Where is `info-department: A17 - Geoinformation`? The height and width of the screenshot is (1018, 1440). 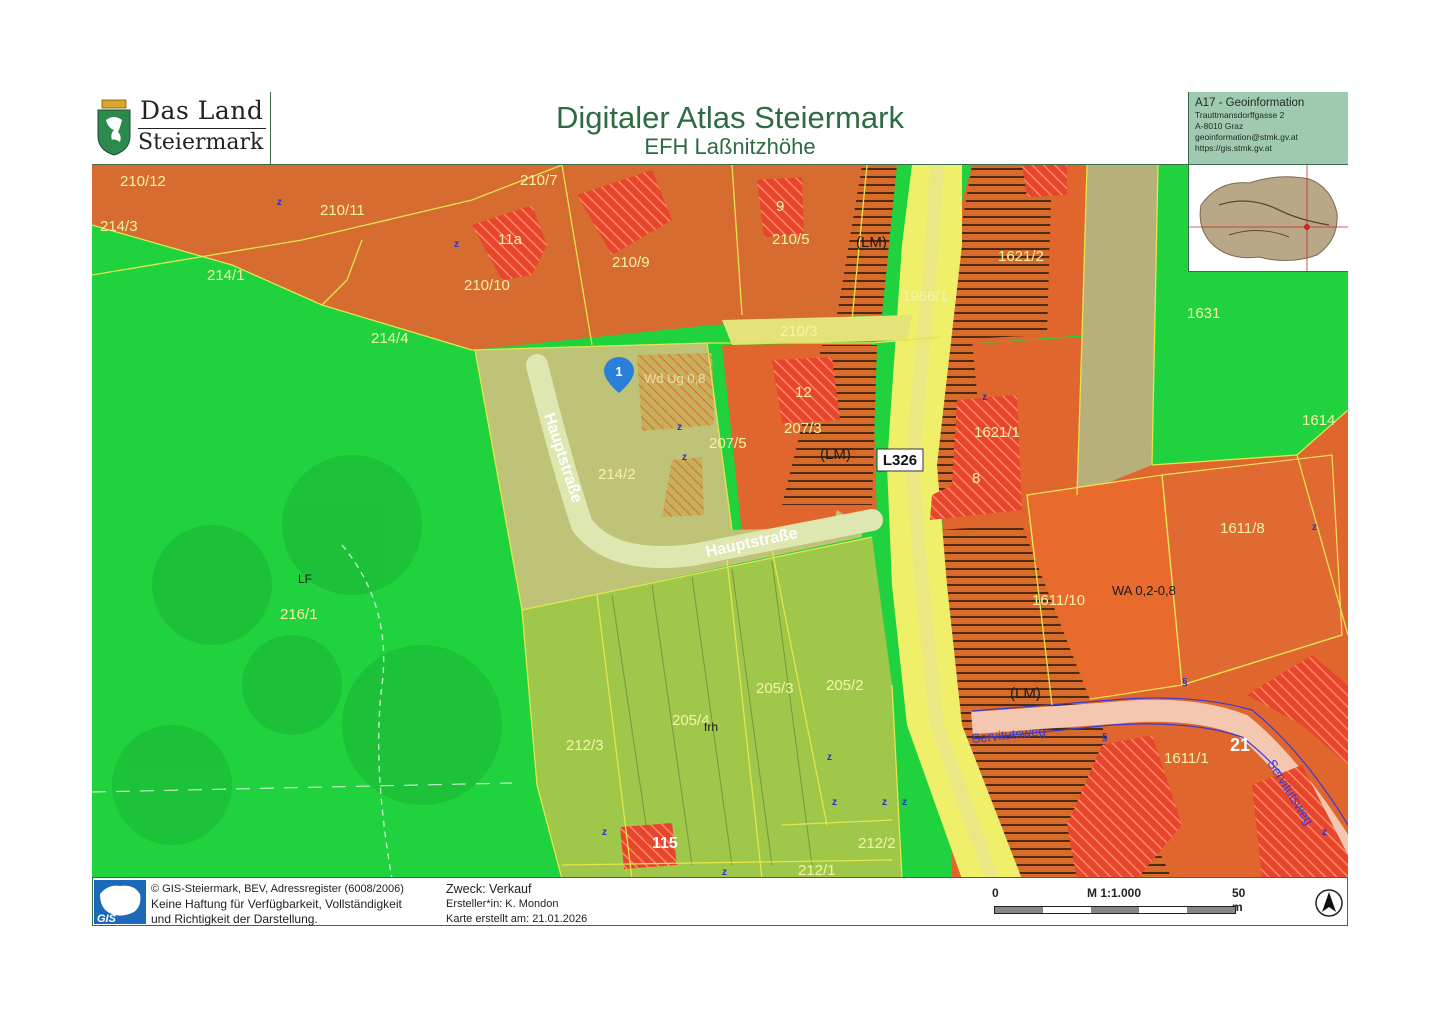
info-department: A17 - Geoinformation is located at coordinates (1250, 103).